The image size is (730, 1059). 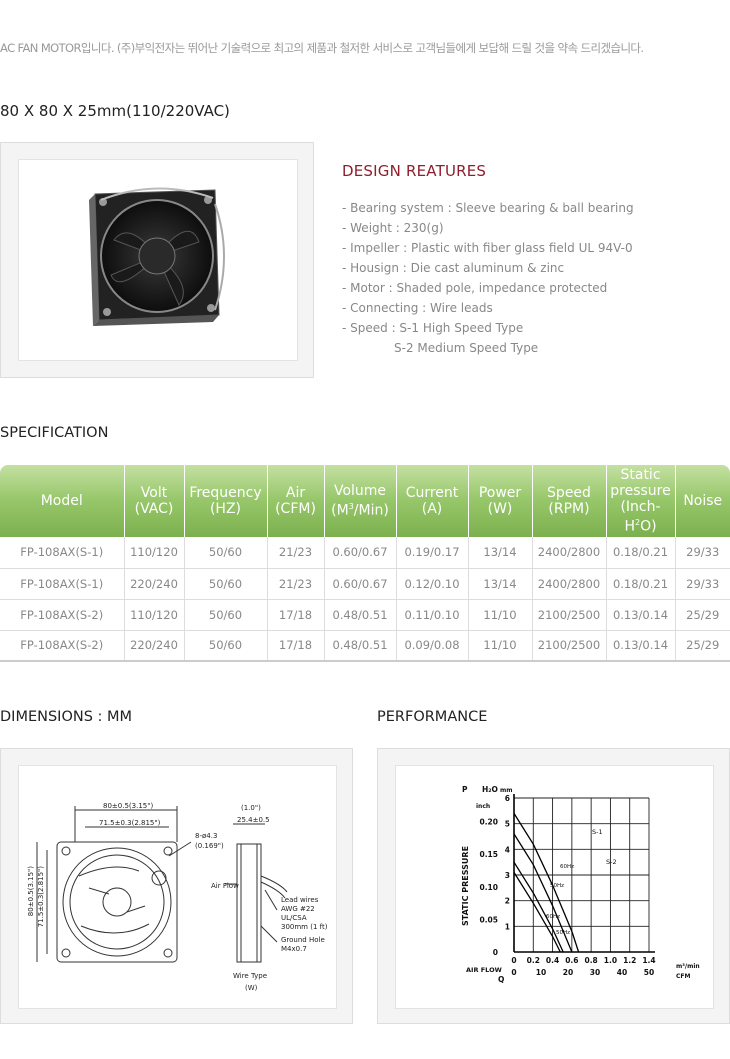 I want to click on spec-cell: 0.12/0.10, so click(x=431, y=584).